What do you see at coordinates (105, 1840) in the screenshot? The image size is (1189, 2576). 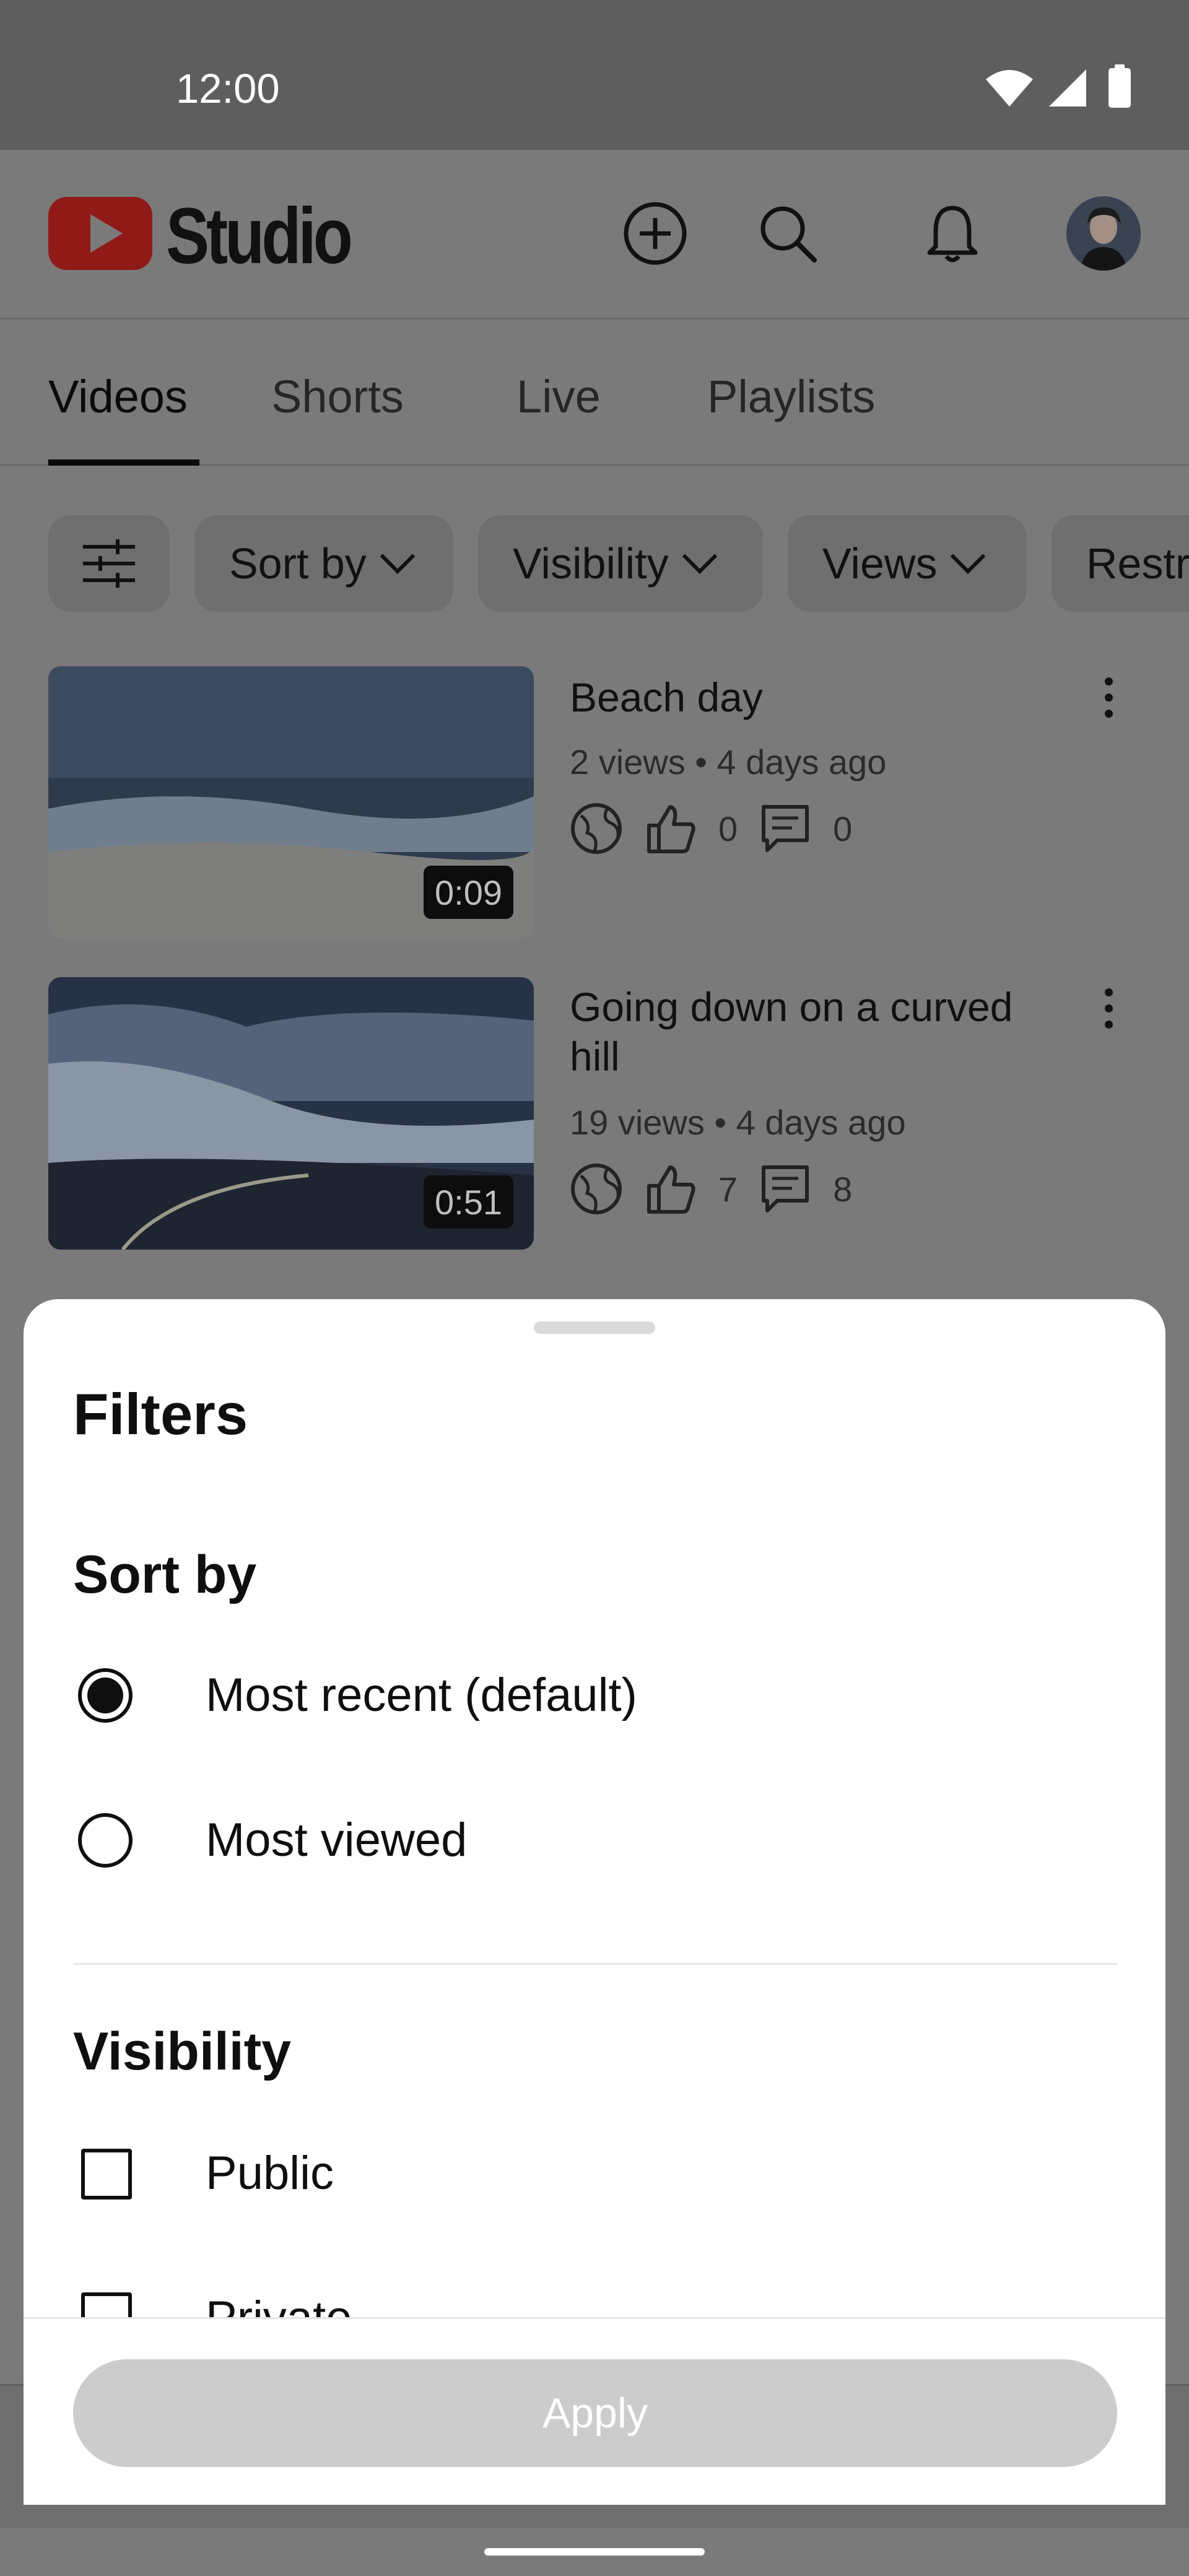 I see `radio-most-viewed` at bounding box center [105, 1840].